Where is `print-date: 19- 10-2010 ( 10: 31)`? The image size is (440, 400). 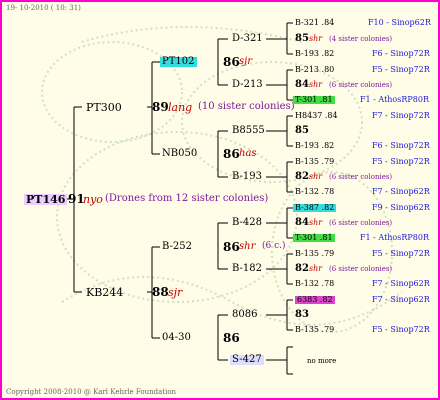
print-date: 19- 10-2010 ( 10: 31) is located at coordinates (43, 8).